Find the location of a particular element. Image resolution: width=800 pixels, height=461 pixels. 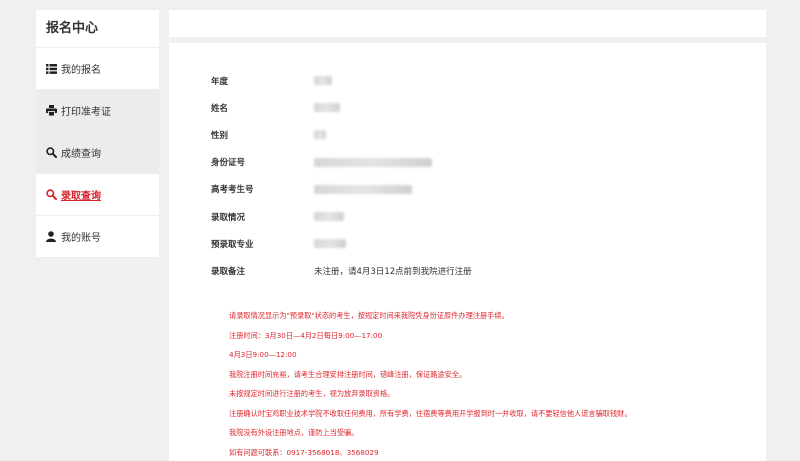

sidebar-item-admission-query: 录取查询 is located at coordinates (97, 195).